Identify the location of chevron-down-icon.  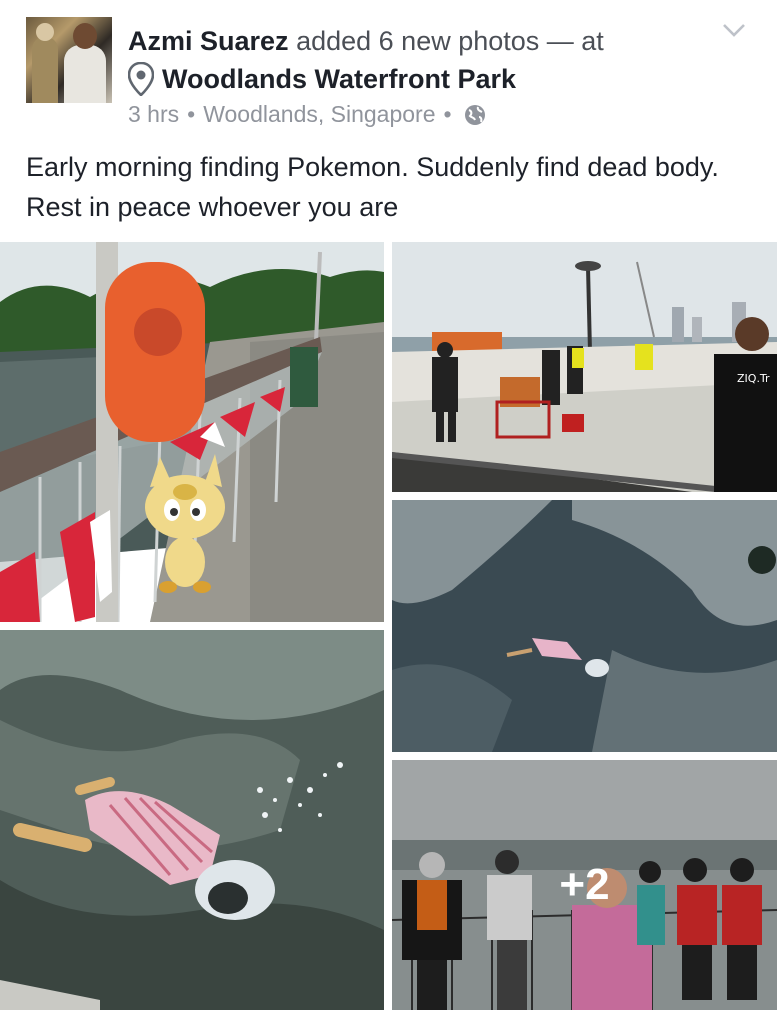
(734, 30).